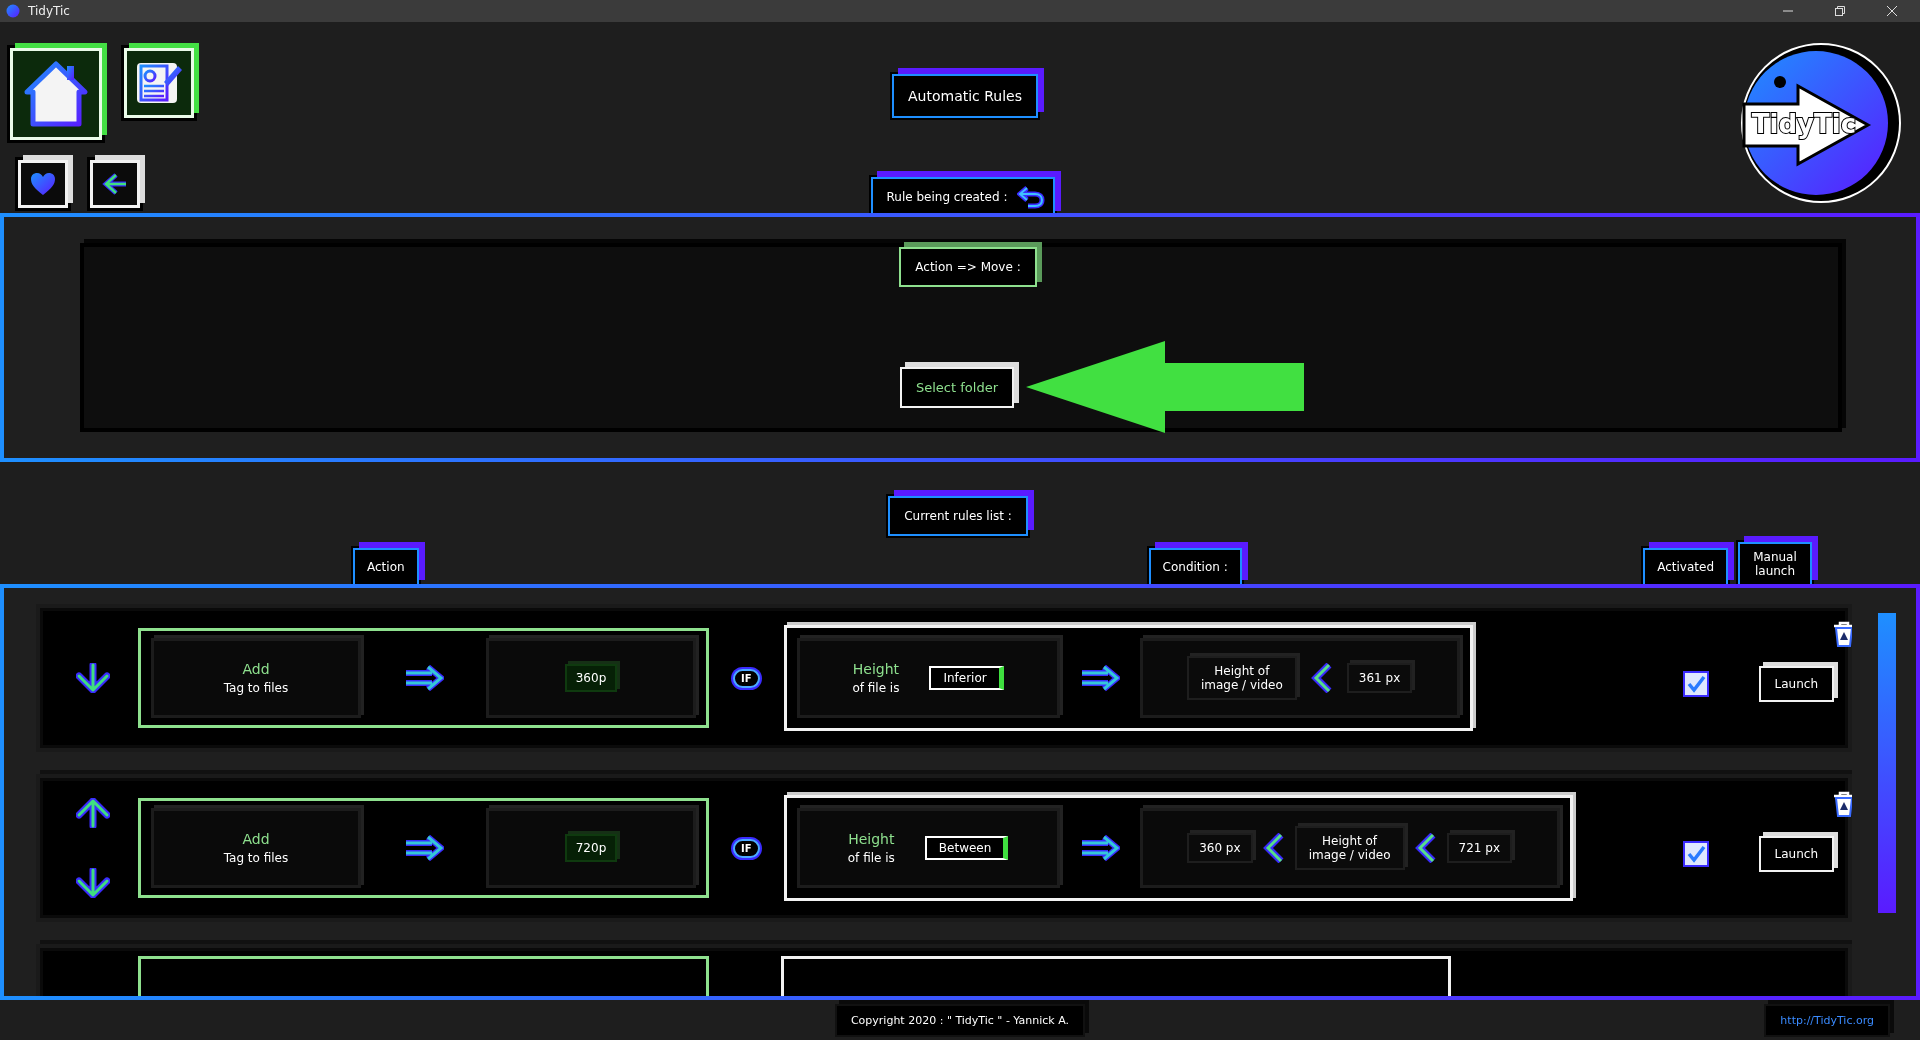 The height and width of the screenshot is (1040, 1920). Describe the element at coordinates (1887, 763) in the screenshot. I see `scrollbar-thumb` at that location.